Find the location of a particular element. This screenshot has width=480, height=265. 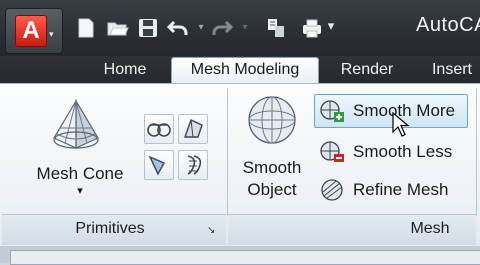

mesh-cone-icon is located at coordinates (76, 123).